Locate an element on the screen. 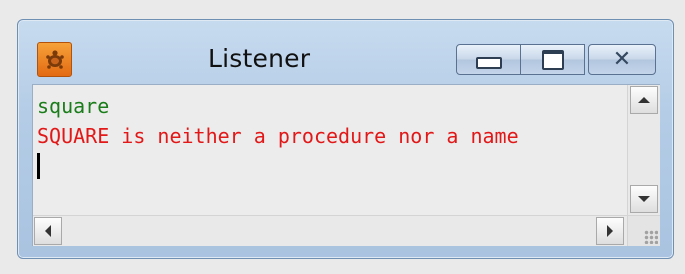  arrow-up-icon is located at coordinates (644, 100).